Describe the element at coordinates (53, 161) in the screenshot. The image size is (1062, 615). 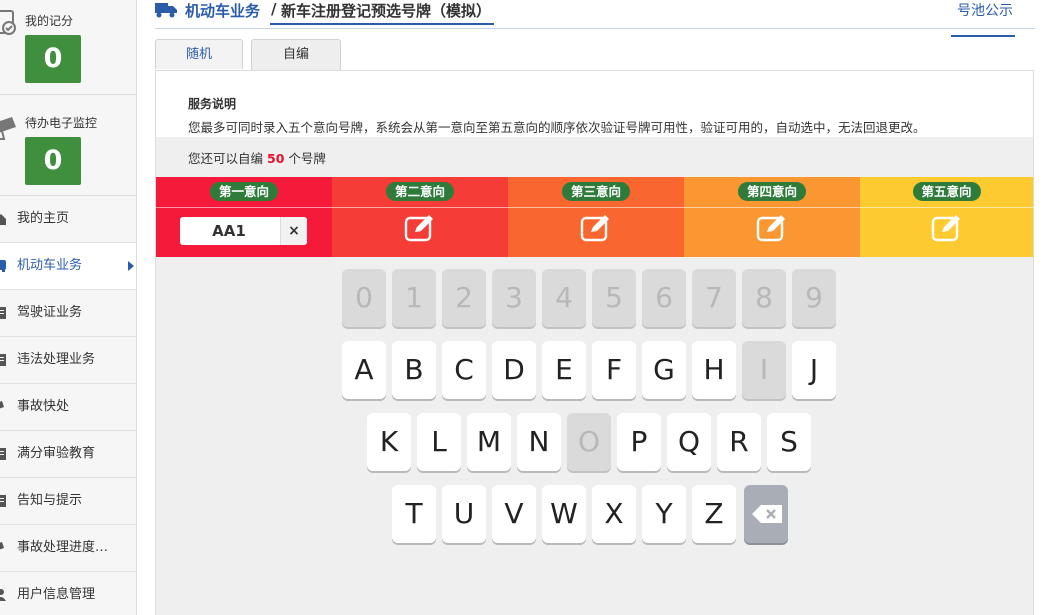
I see `monitor-value: 0` at that location.